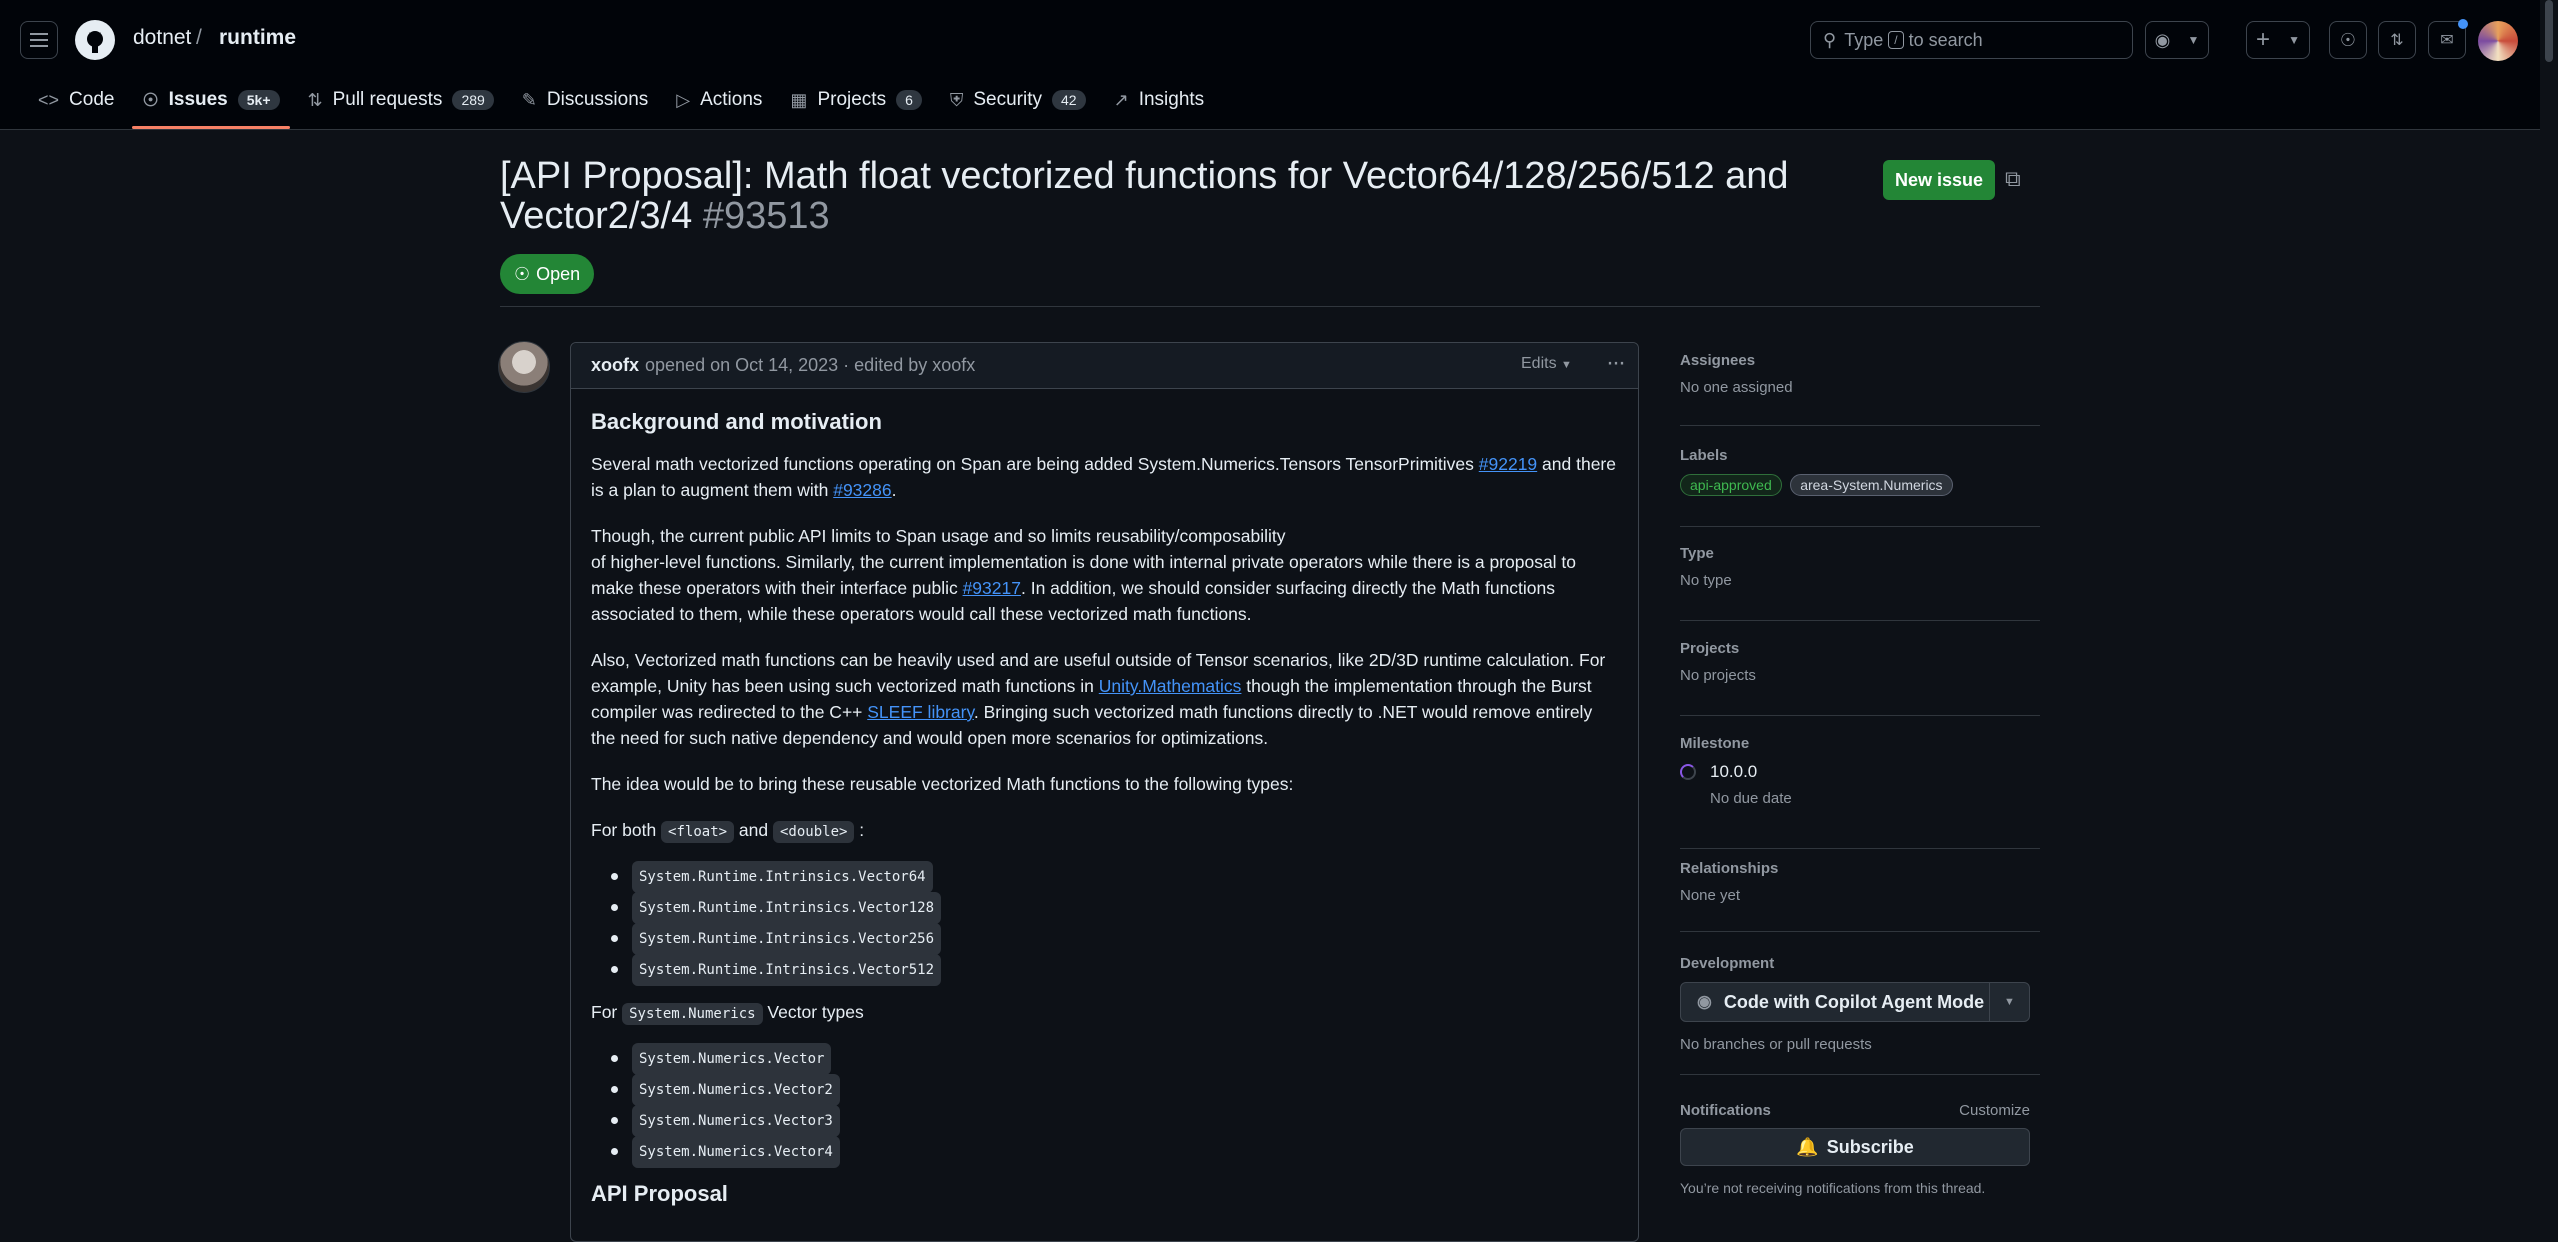  Describe the element at coordinates (1104, 1058) in the screenshot. I see `list-item: System.Numerics.Vector` at that location.